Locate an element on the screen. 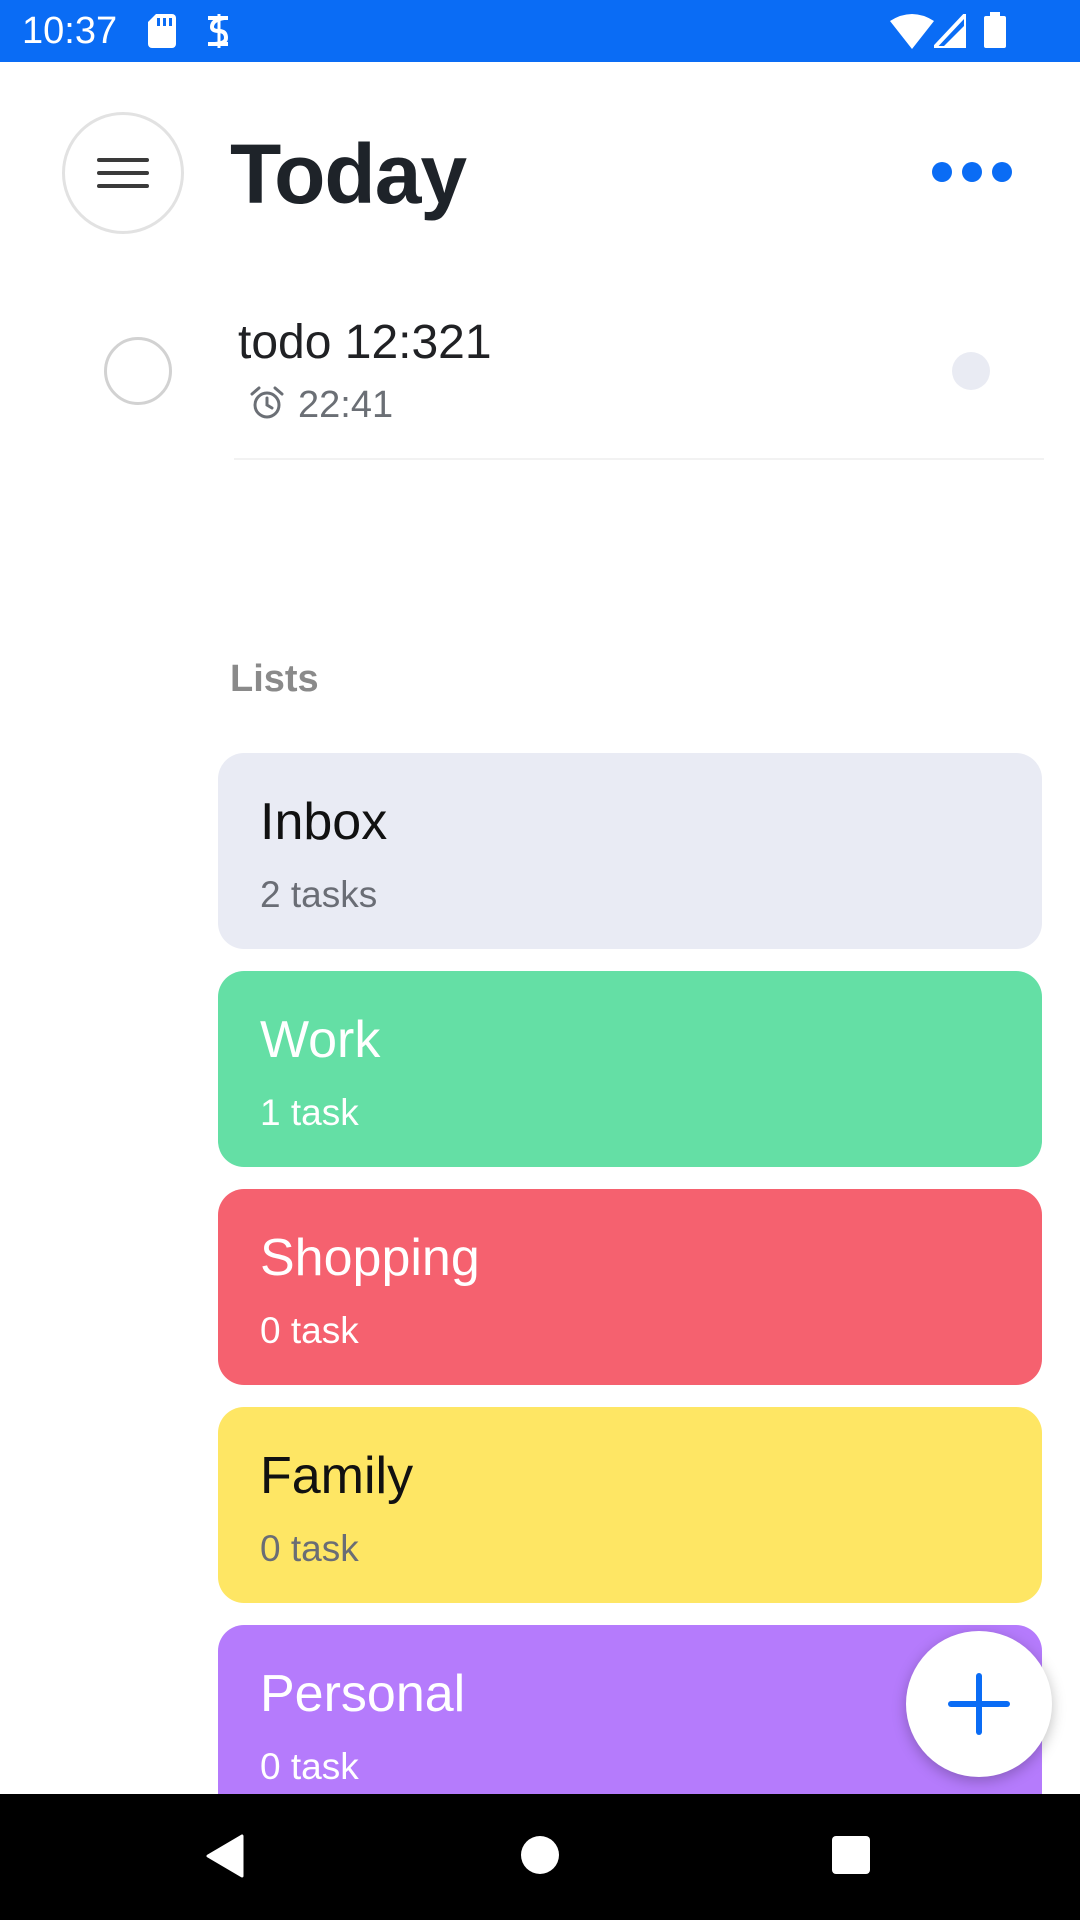  plus-icon is located at coordinates (979, 1704).